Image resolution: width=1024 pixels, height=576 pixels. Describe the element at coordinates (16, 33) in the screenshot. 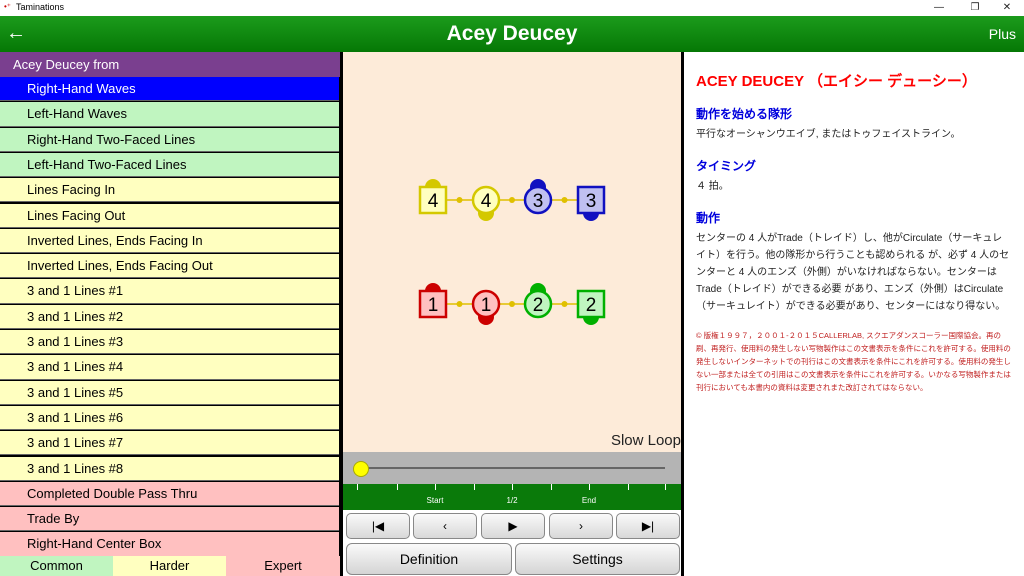

I see `back-arrow-icon: ←` at that location.